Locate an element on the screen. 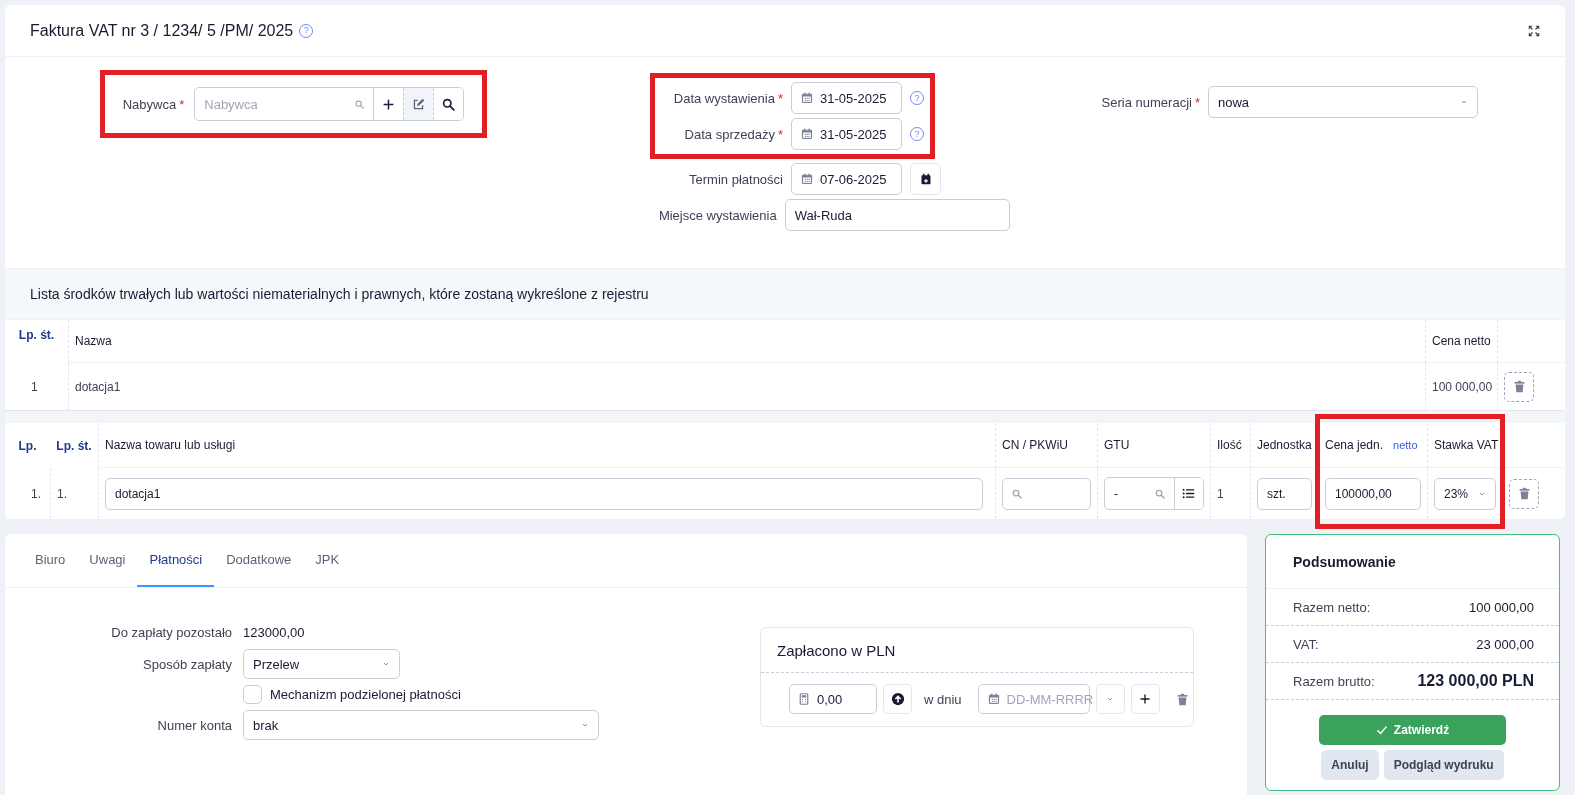 This screenshot has height=795, width=1575. add-date-button is located at coordinates (925, 179).